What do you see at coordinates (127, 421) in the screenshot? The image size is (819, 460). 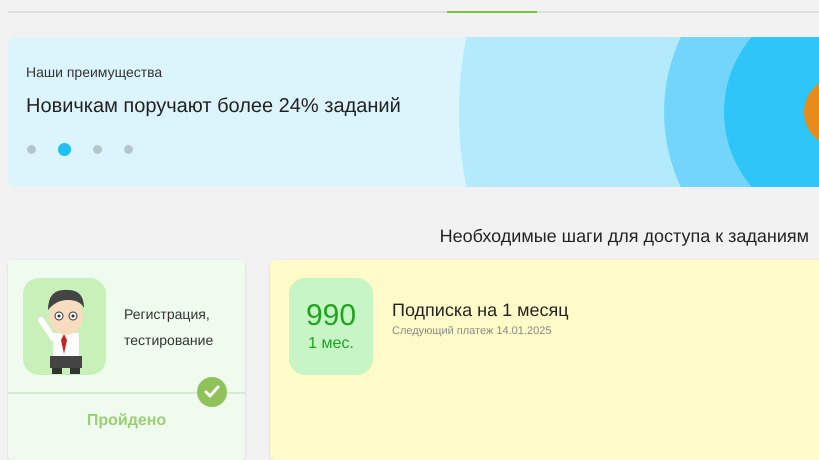 I see `step-status: Пройдено` at bounding box center [127, 421].